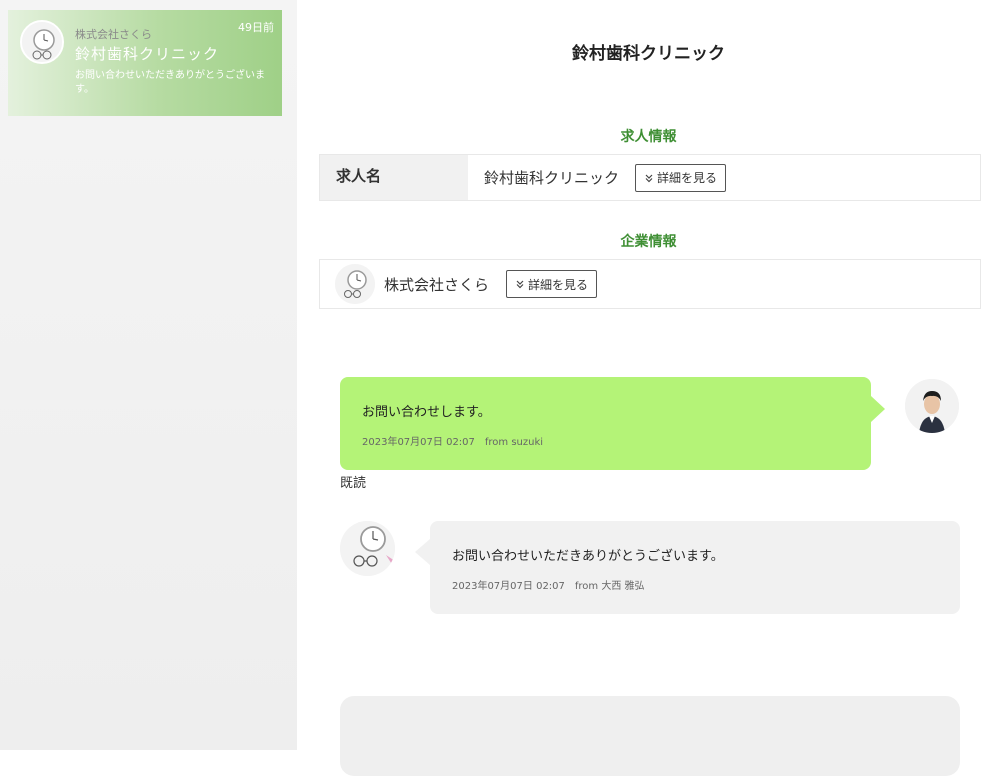 The width and height of the screenshot is (1000, 776). Describe the element at coordinates (394, 177) in the screenshot. I see `job-name-label: 求人名` at that location.